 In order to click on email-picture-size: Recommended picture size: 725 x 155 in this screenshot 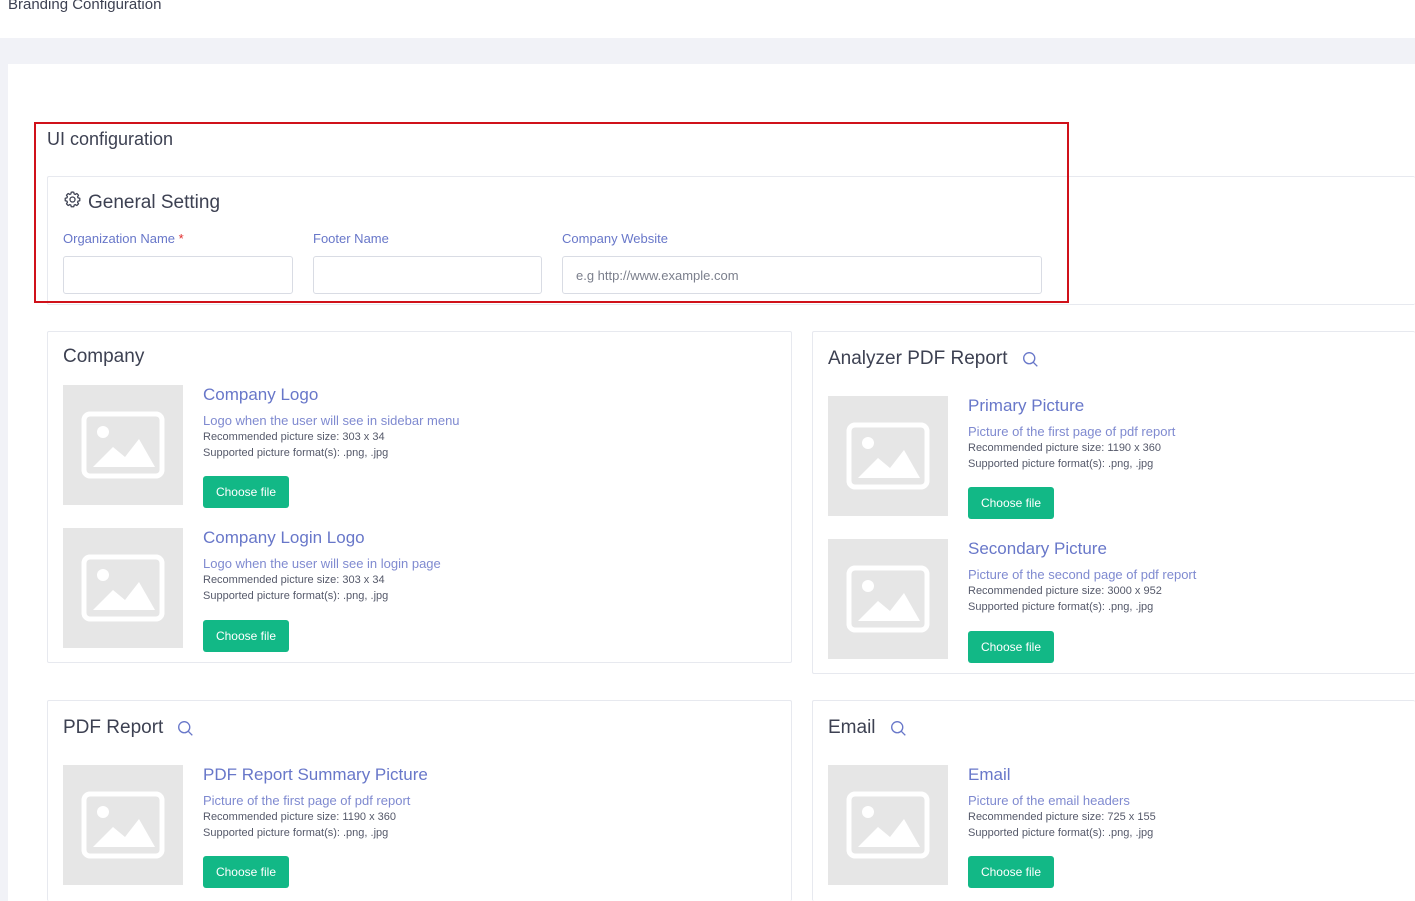, I will do `click(1062, 817)`.